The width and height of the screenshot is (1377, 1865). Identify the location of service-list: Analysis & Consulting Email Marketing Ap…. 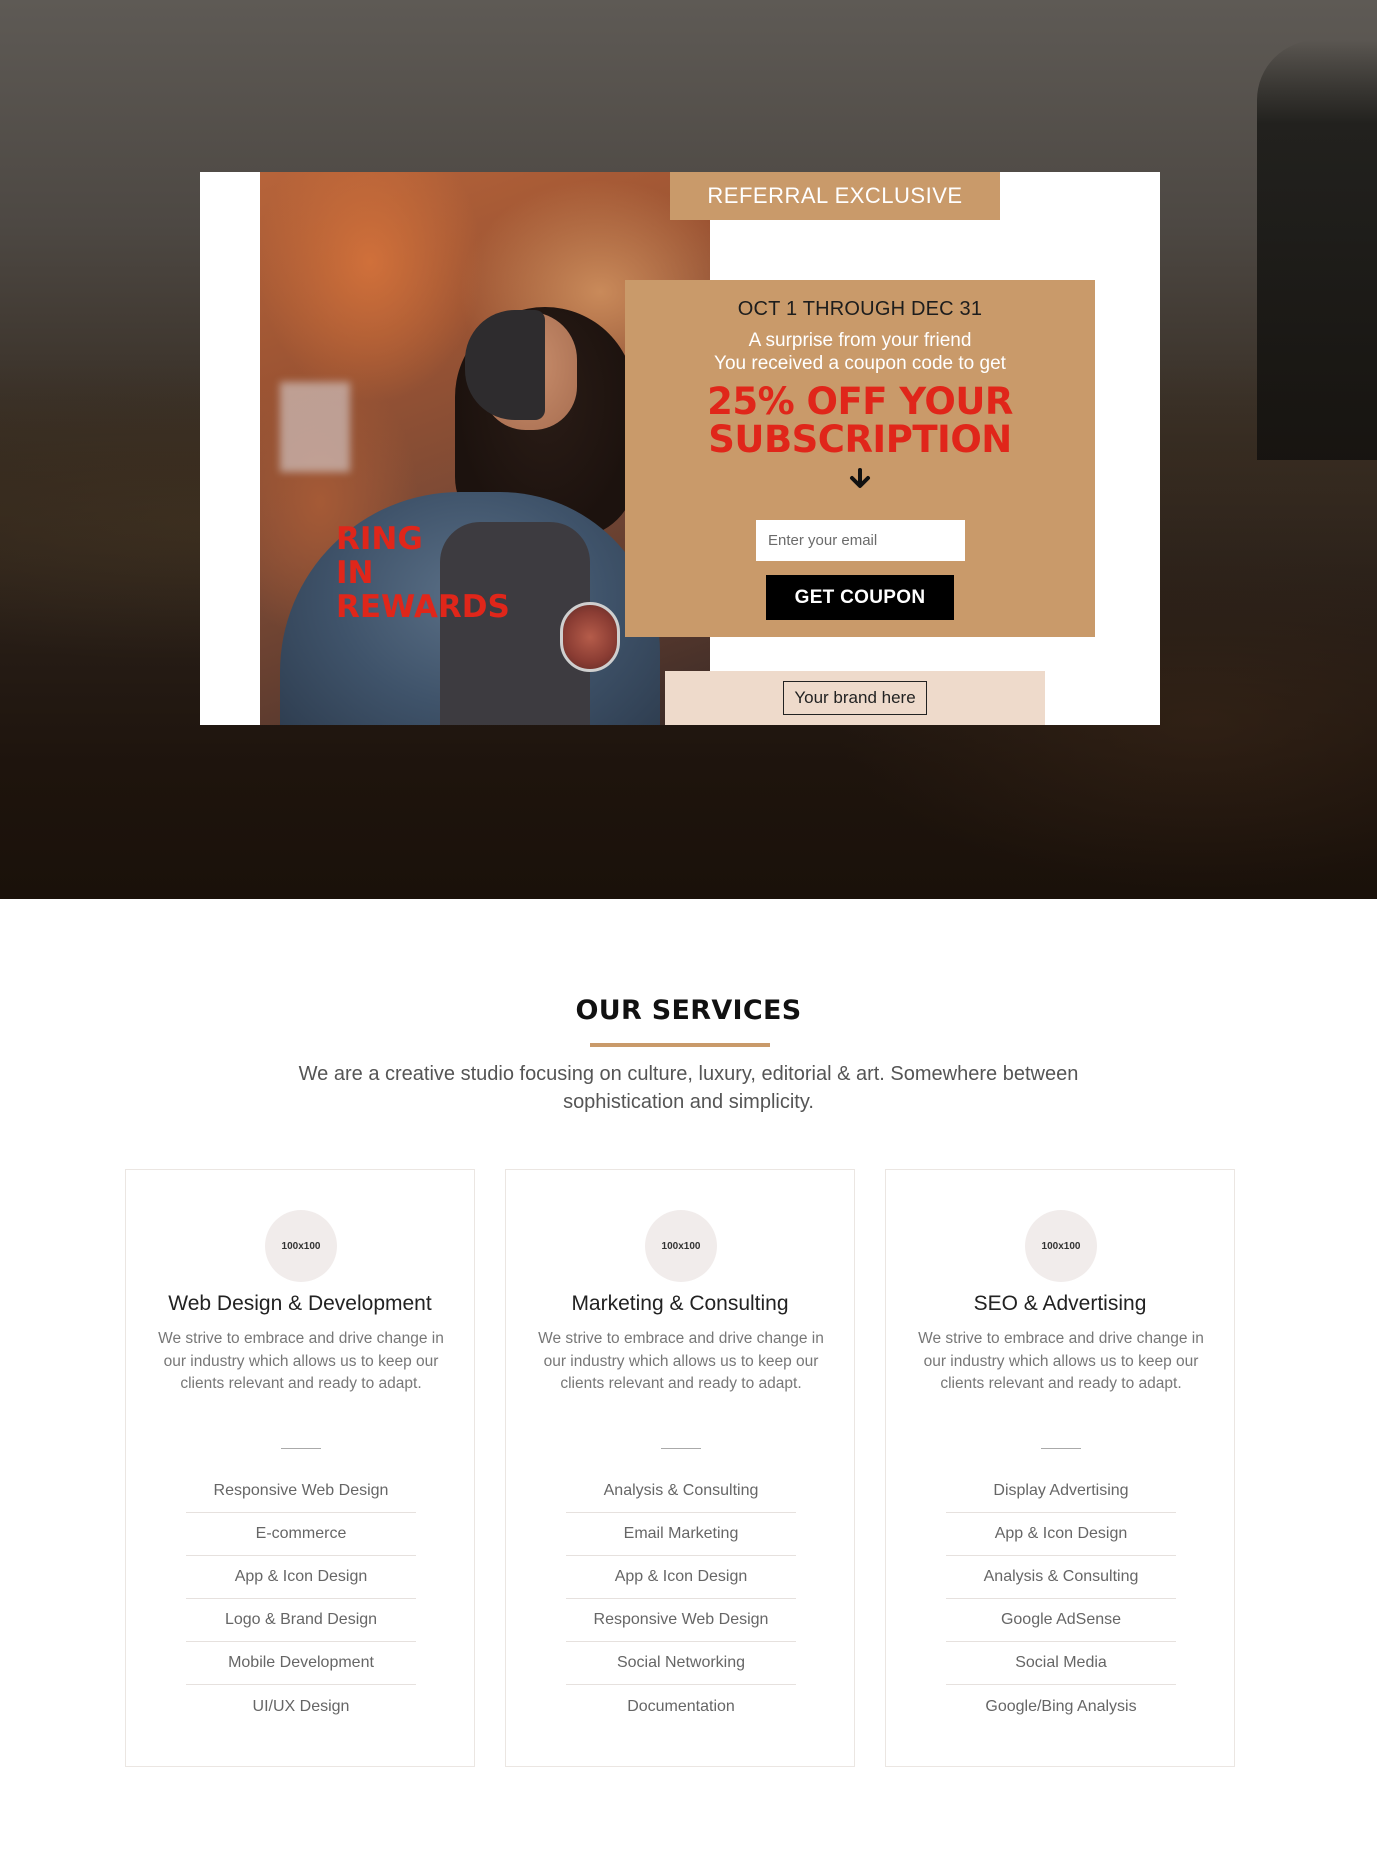
(681, 1599).